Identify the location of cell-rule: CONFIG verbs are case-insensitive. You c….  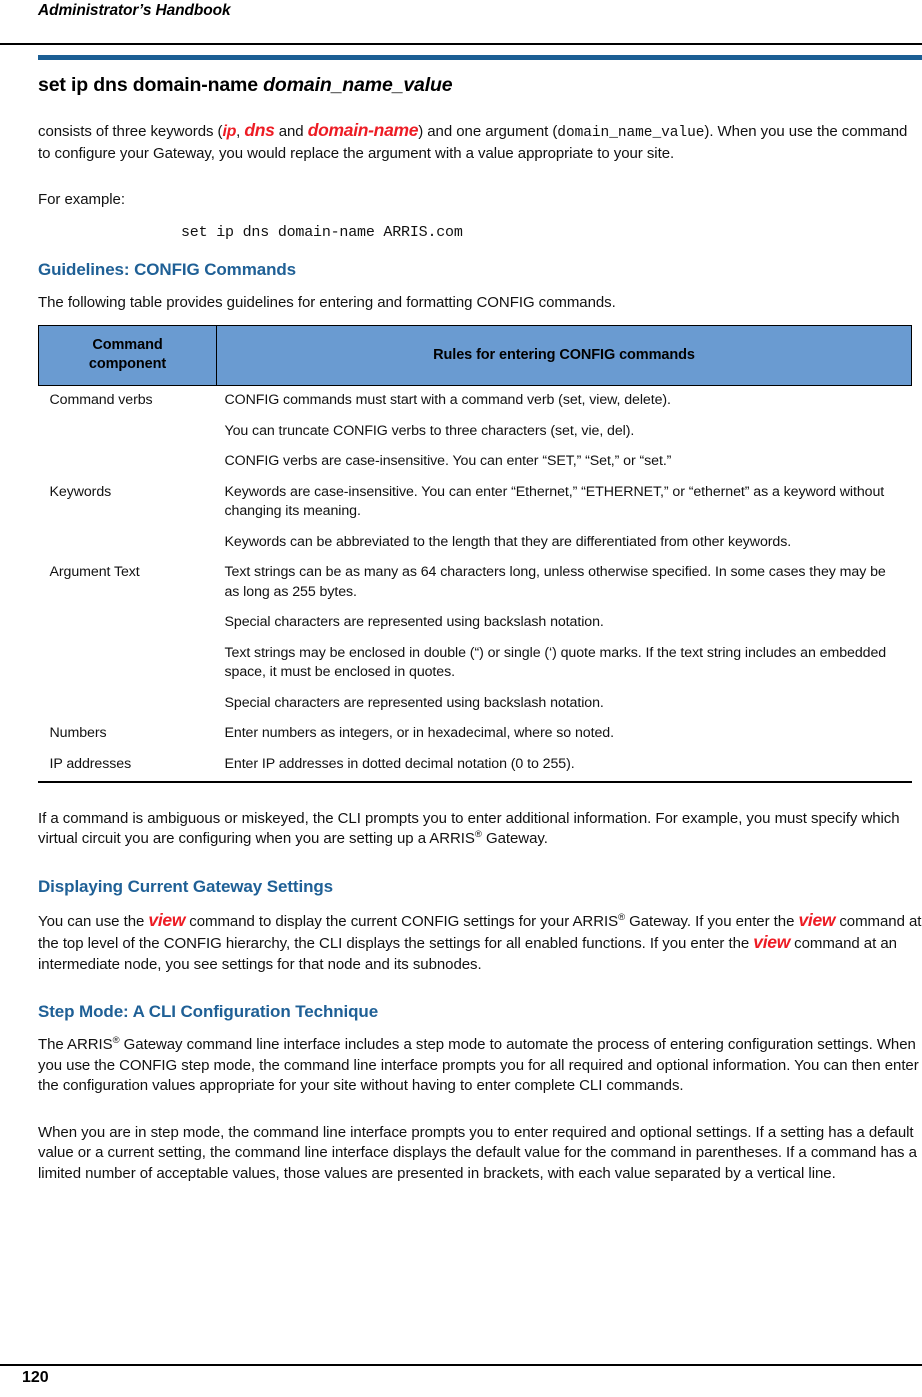
(448, 461).